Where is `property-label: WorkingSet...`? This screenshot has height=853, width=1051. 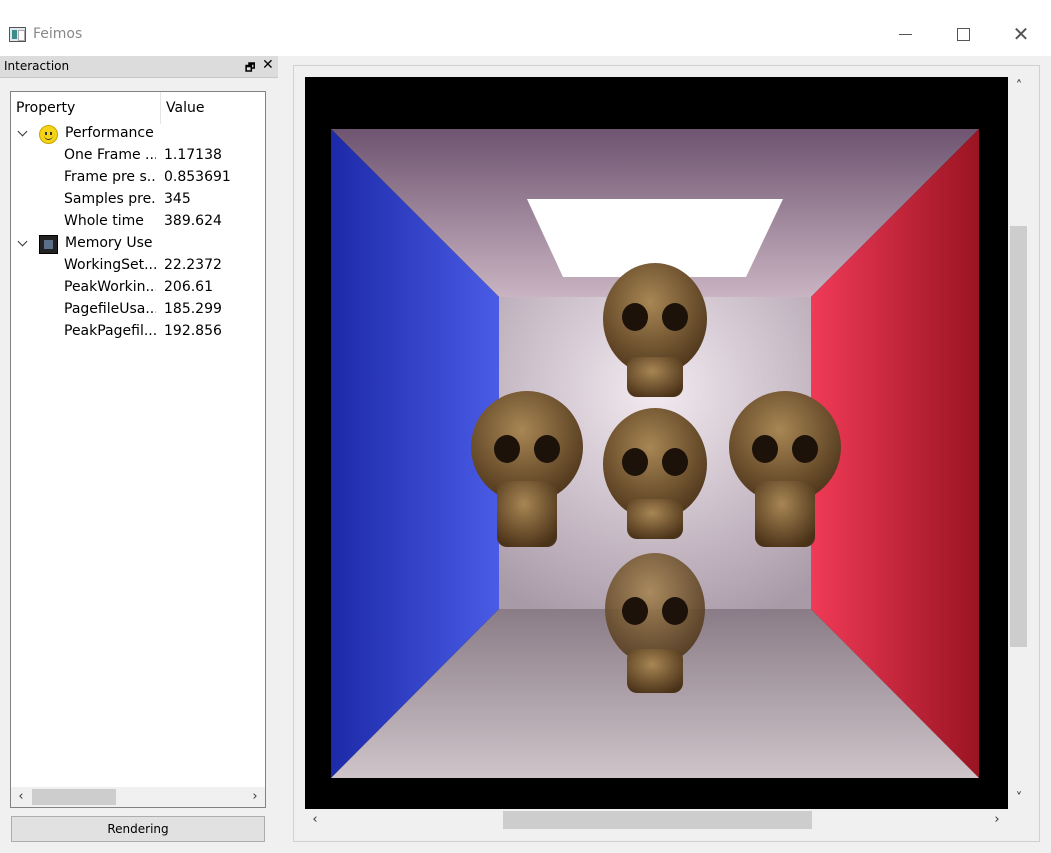
property-label: WorkingSet... is located at coordinates (110, 265).